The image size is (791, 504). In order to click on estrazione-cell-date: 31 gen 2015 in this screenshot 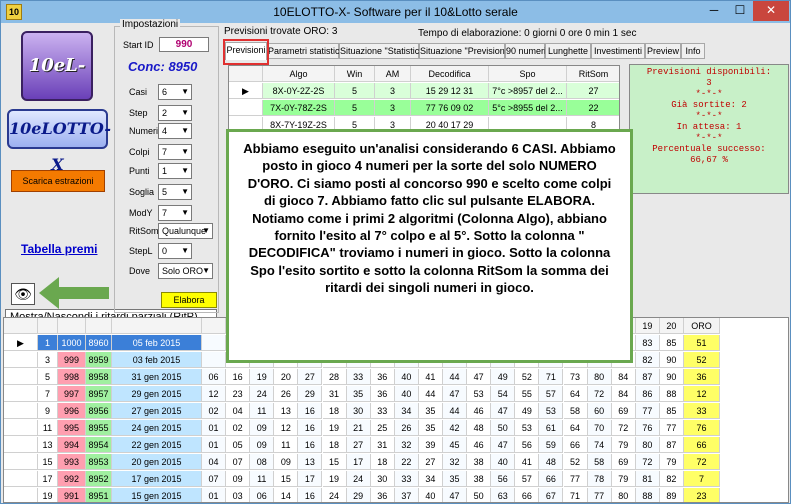, I will do `click(157, 377)`.